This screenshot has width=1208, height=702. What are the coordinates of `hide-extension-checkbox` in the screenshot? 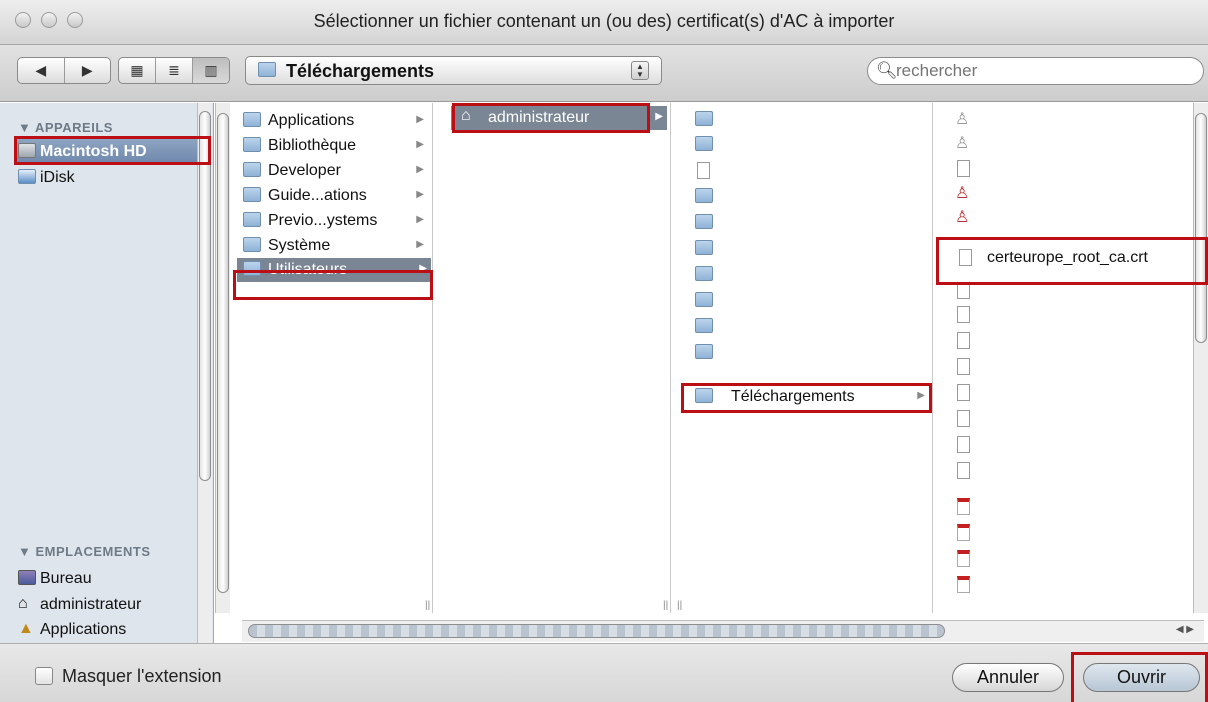 It's located at (44, 676).